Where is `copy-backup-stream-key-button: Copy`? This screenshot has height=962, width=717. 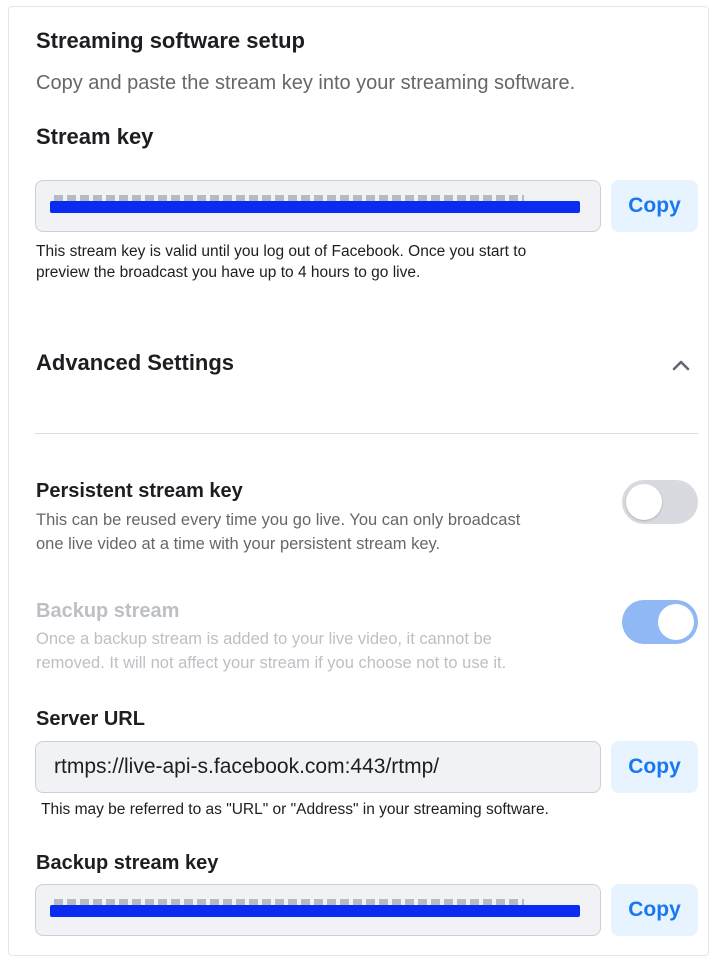
copy-backup-stream-key-button: Copy is located at coordinates (654, 910).